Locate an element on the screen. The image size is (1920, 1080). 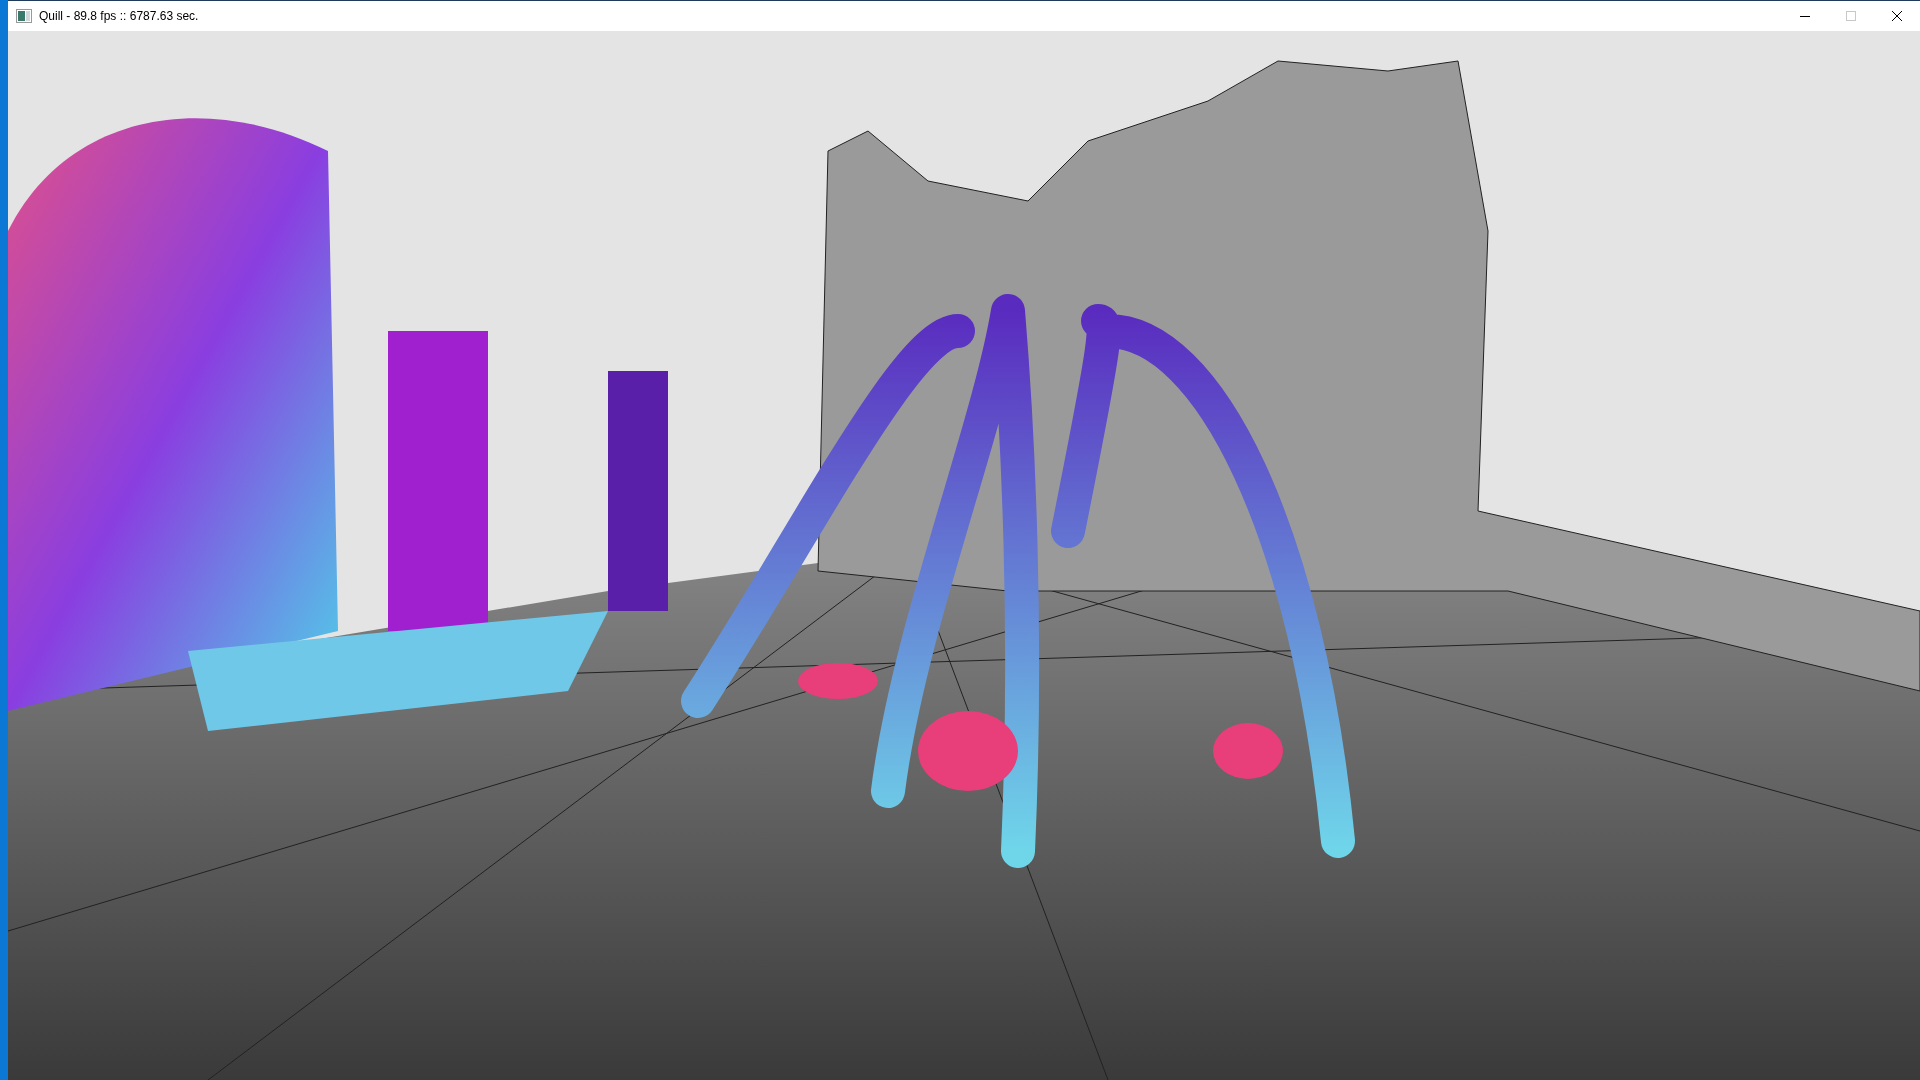
app-icon is located at coordinates (24, 16).